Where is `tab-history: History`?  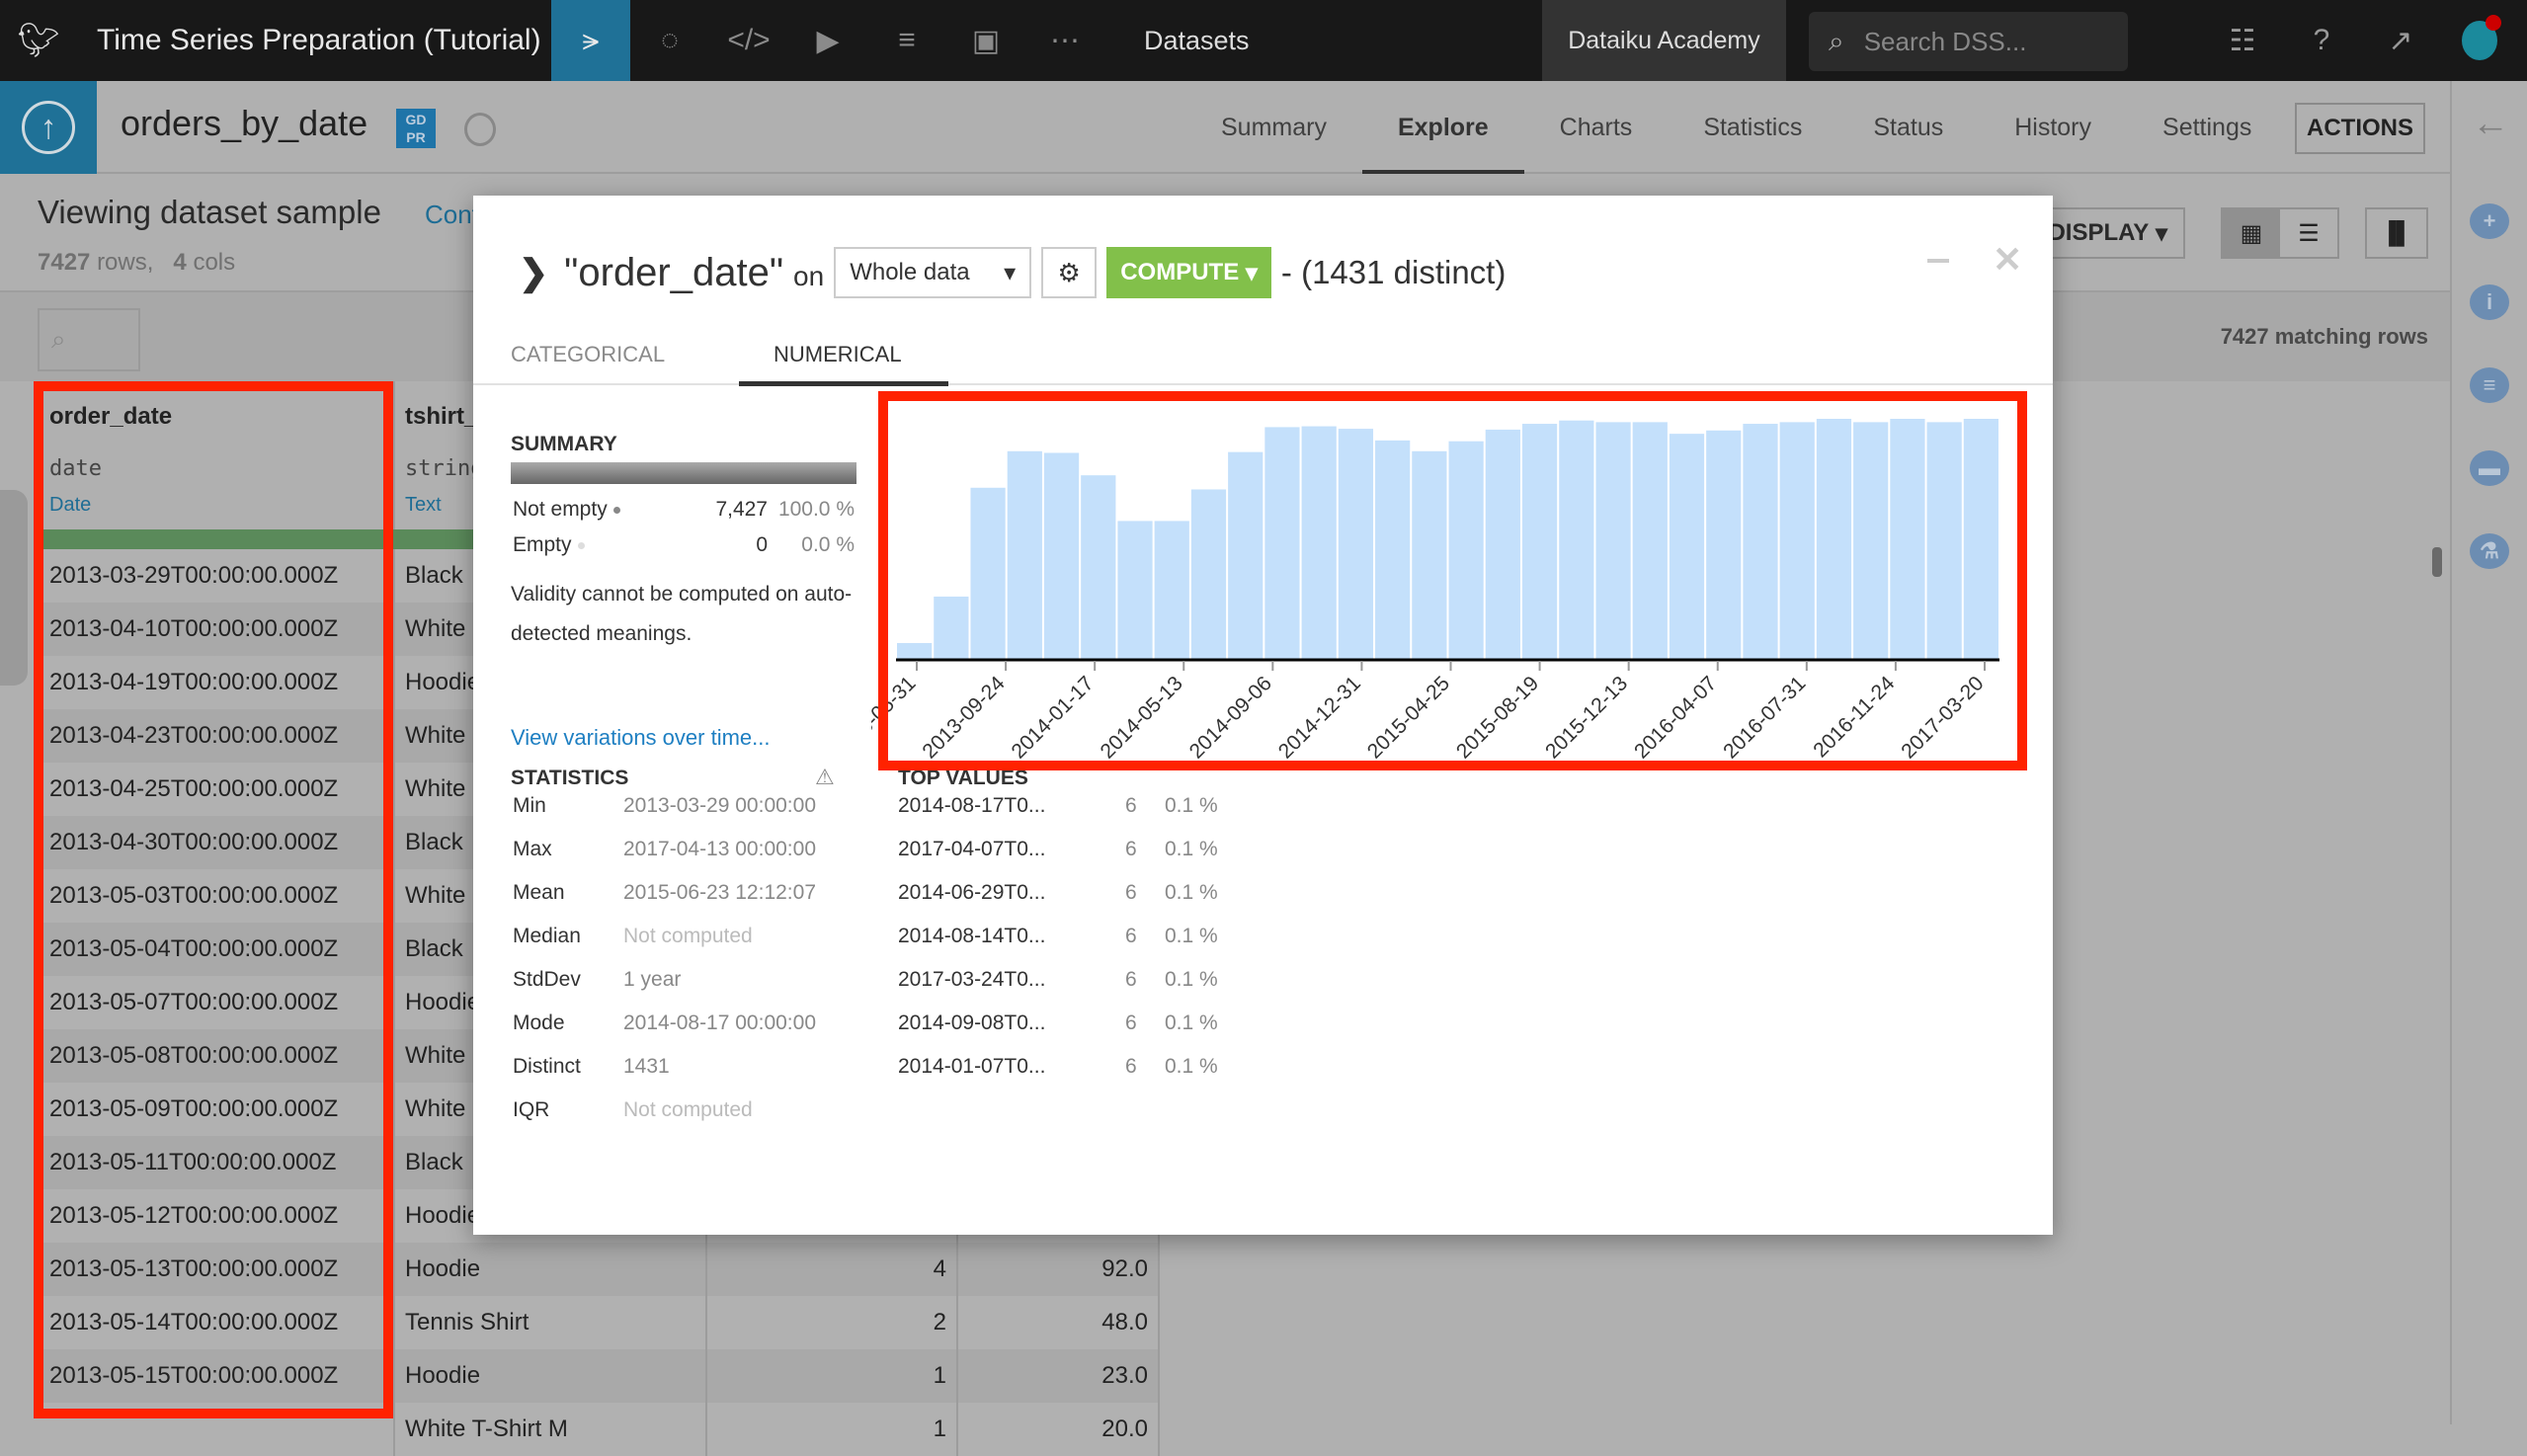 tab-history: History is located at coordinates (2053, 127).